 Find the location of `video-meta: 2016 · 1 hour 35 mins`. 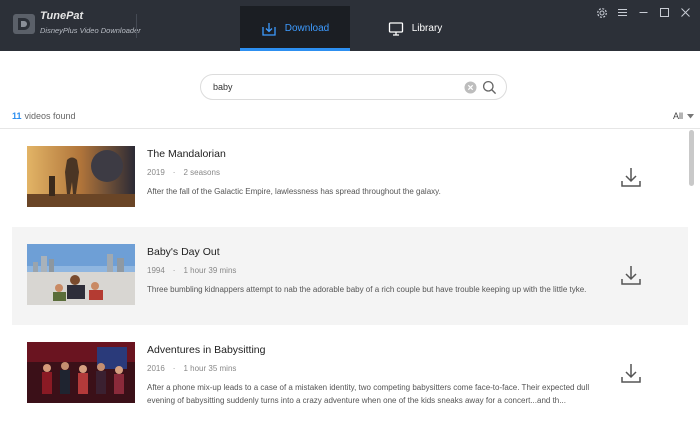

video-meta: 2016 · 1 hour 35 mins is located at coordinates (192, 368).